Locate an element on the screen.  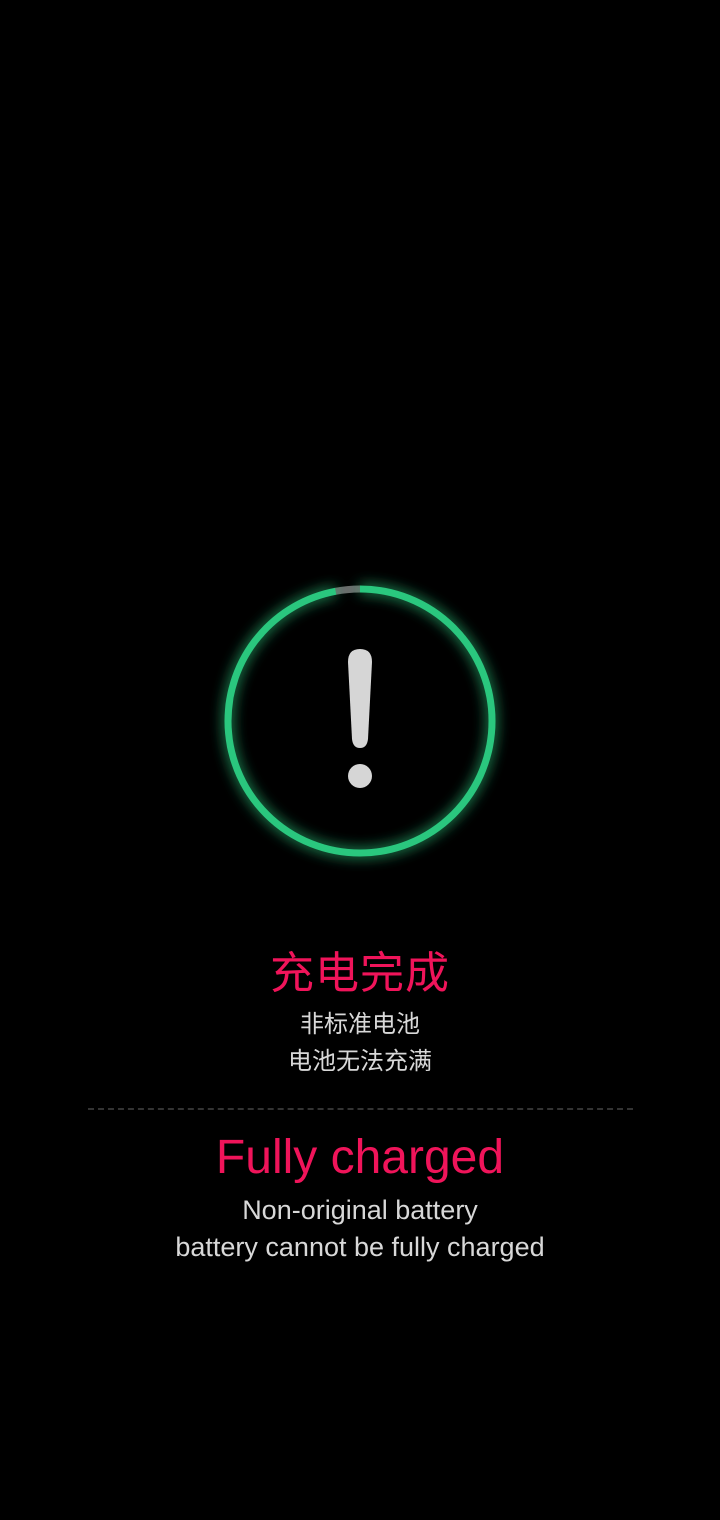
status-line2-en: battery cannot be fully charged is located at coordinates (360, 1247).